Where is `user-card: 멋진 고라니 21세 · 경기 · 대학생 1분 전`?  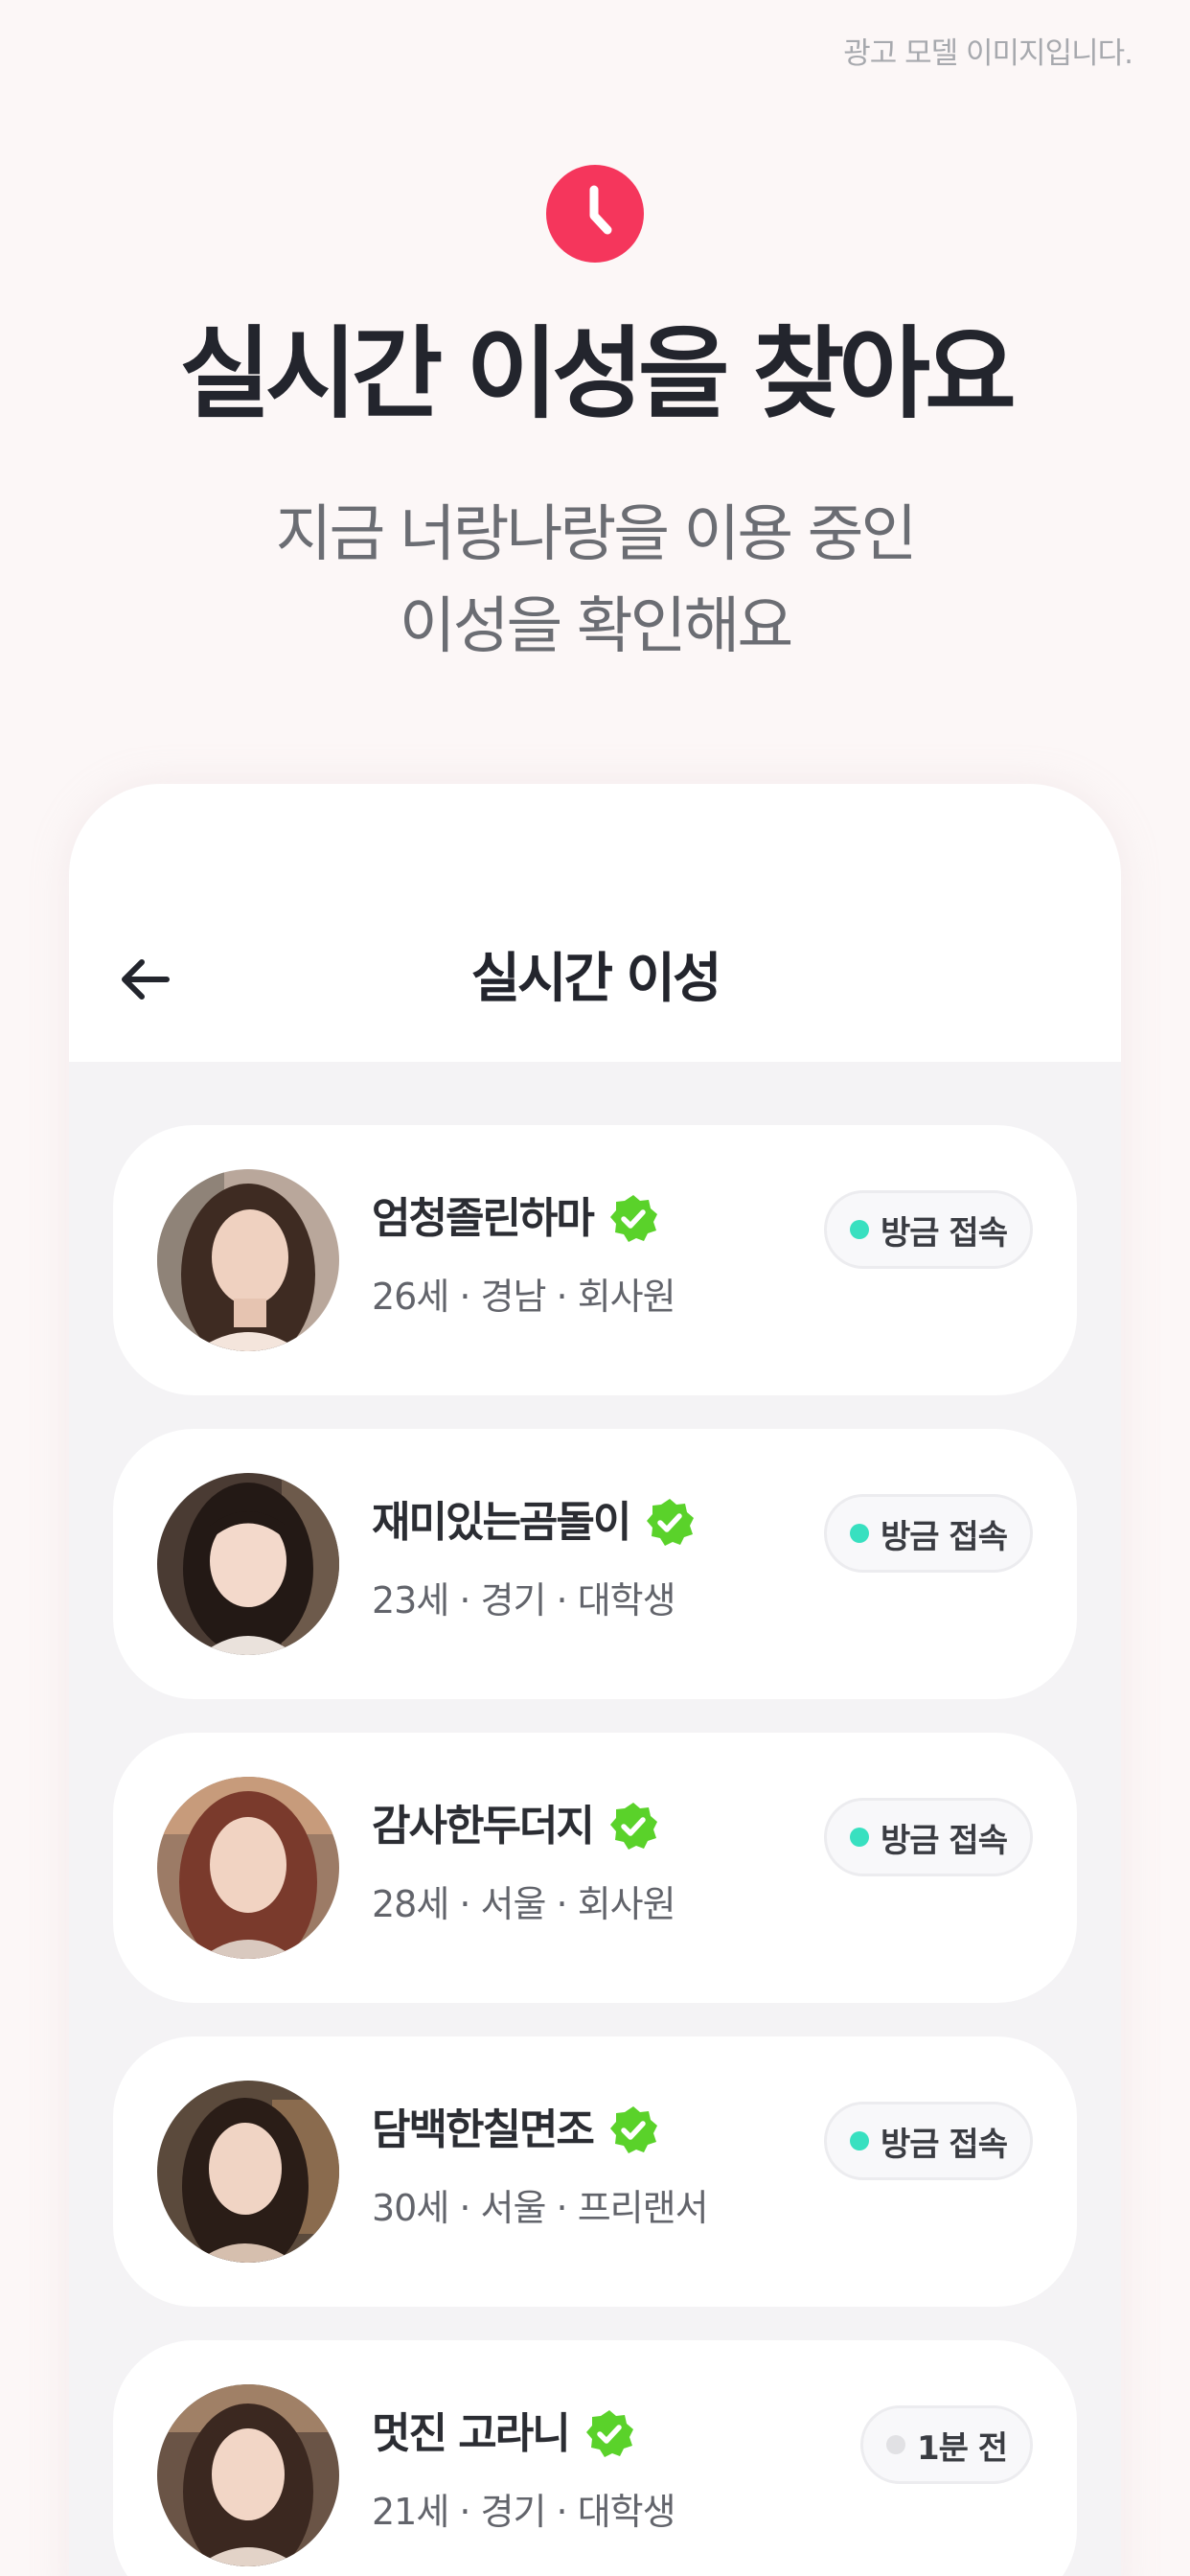 user-card: 멋진 고라니 21세 · 경기 · 대학생 1분 전 is located at coordinates (595, 2458).